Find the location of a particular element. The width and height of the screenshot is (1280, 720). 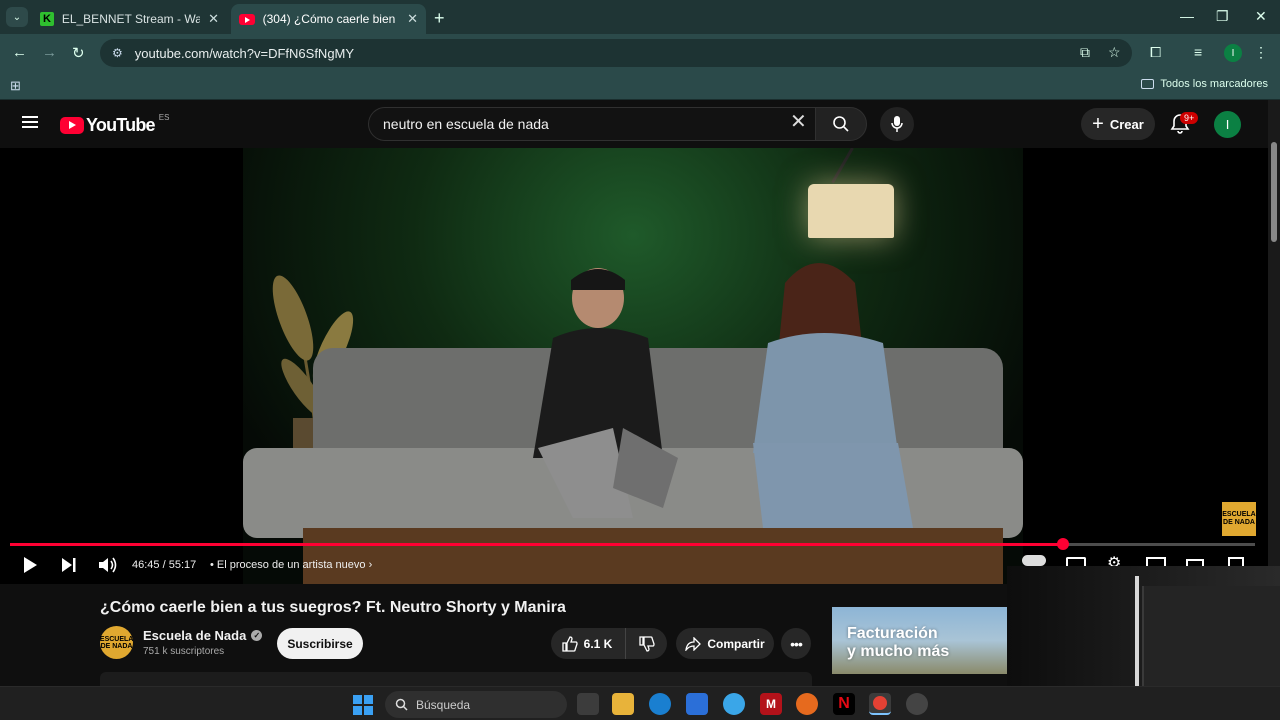

progress-scrubber is located at coordinates (1062, 544).